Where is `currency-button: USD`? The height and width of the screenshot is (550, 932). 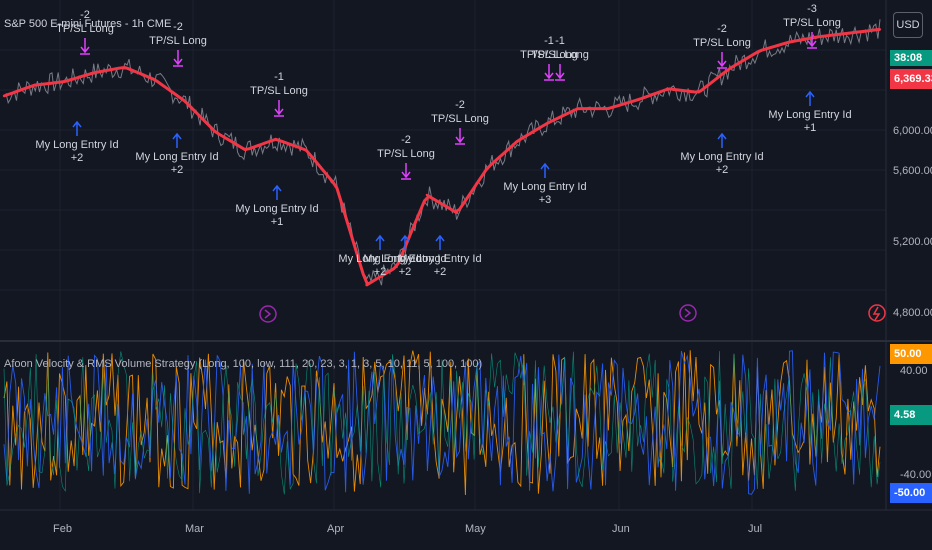
currency-button: USD is located at coordinates (908, 25).